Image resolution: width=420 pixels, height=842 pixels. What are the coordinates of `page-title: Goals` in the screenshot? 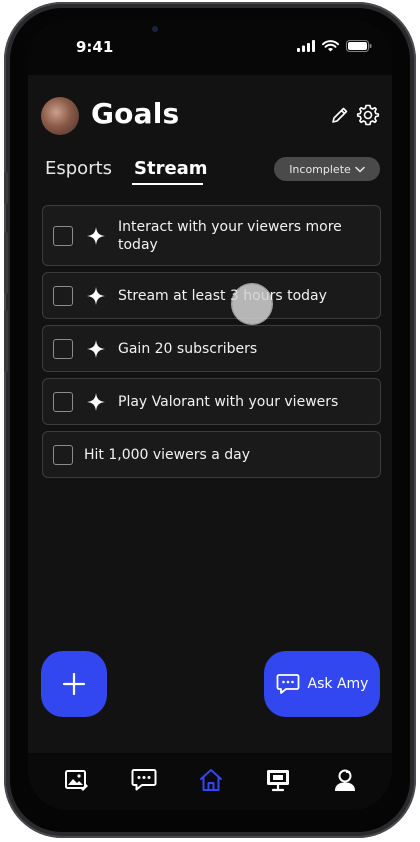 It's located at (135, 113).